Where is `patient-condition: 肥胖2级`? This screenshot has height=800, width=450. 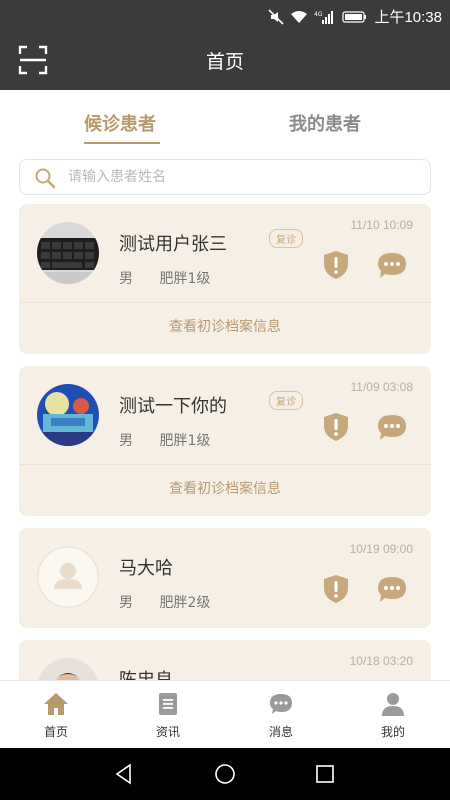 patient-condition: 肥胖2级 is located at coordinates (185, 603).